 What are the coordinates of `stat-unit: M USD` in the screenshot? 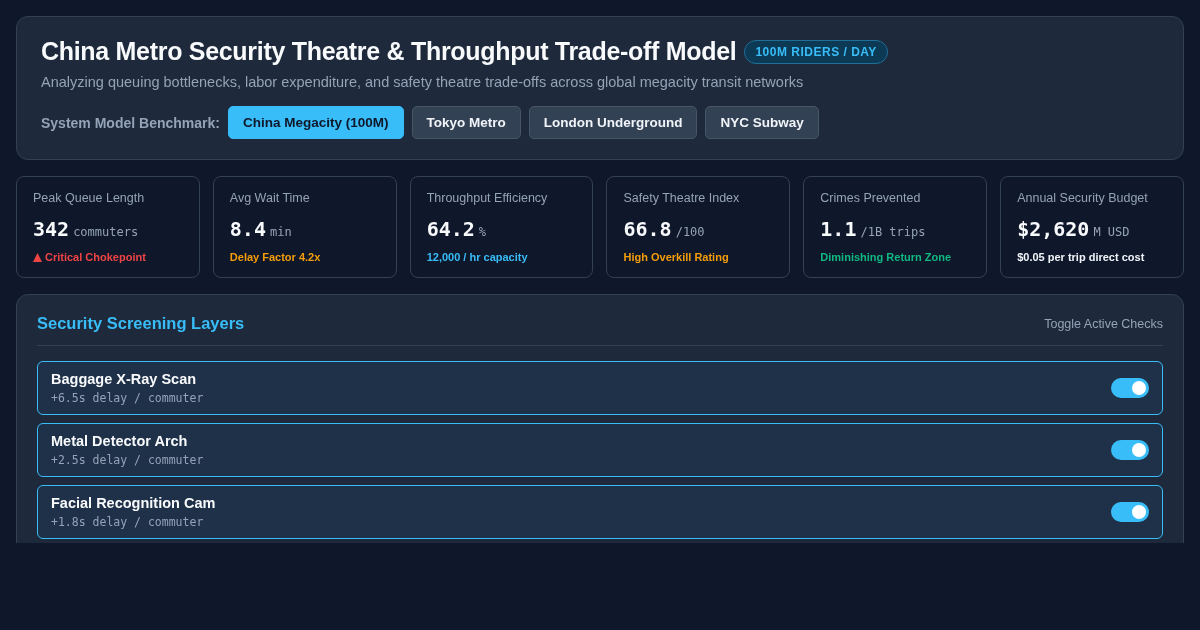 It's located at (1111, 232).